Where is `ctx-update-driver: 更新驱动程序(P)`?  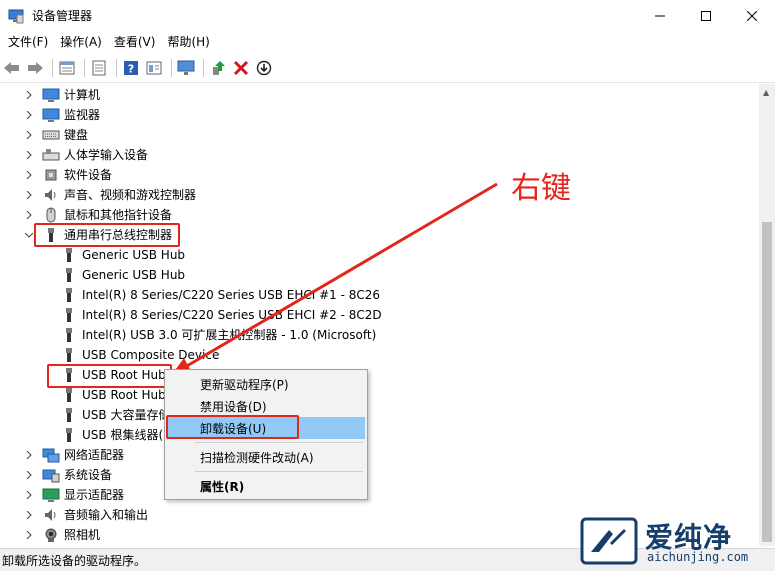
ctx-update-driver: 更新驱动程序(P) is located at coordinates (266, 384).